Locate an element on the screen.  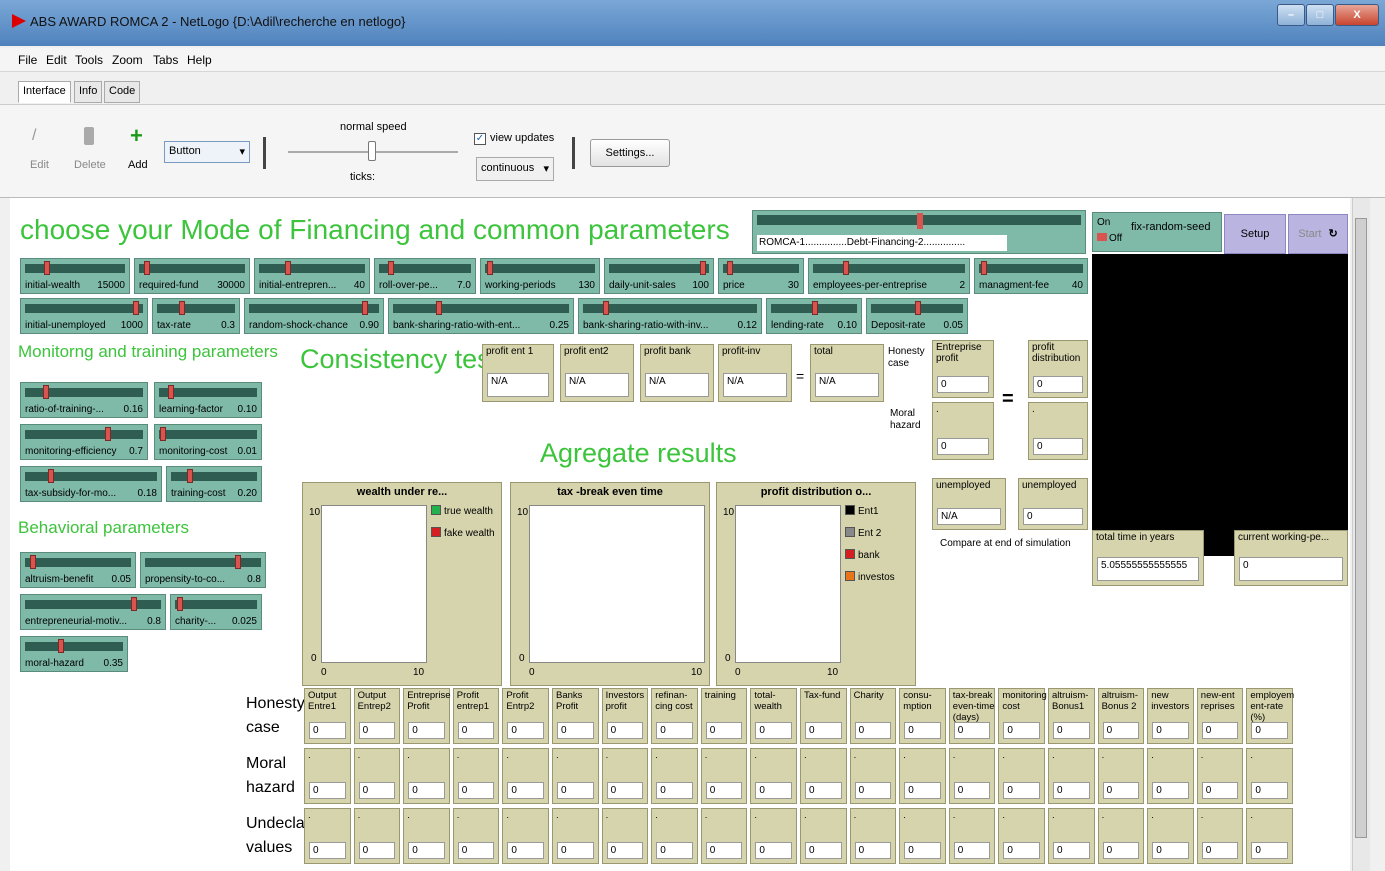
slider-tax-subsidy-for-mo: tax-subsidy-for-mo... 0.18 is located at coordinates (91, 484).